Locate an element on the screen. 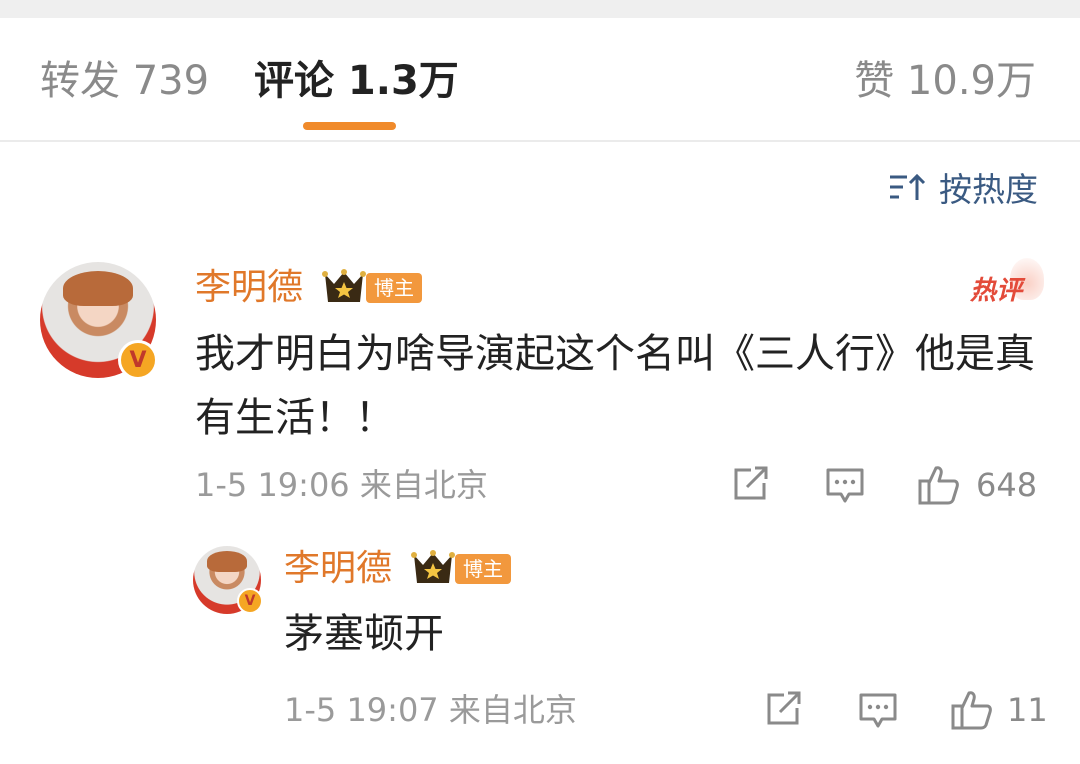  tab-likes: 赞 10.9万 is located at coordinates (945, 81).